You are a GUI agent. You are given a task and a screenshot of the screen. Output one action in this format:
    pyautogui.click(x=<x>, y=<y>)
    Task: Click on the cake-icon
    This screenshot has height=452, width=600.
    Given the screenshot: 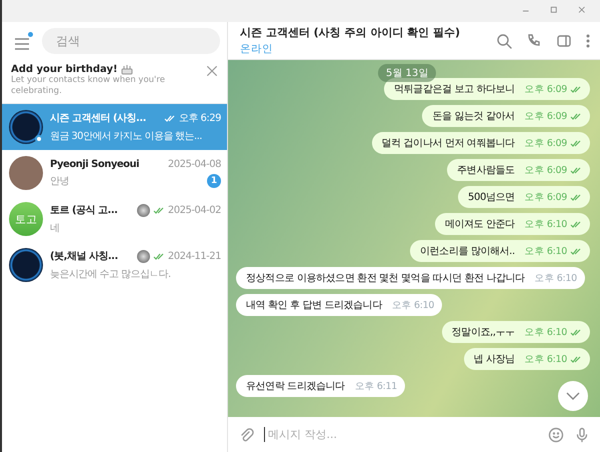 What is the action you would take?
    pyautogui.click(x=126, y=69)
    